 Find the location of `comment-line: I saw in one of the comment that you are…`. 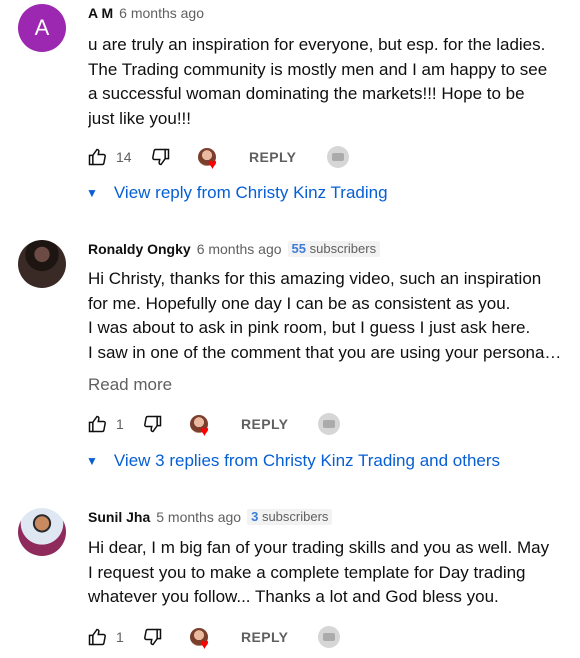

comment-line: I saw in one of the comment that you are… is located at coordinates (325, 352).